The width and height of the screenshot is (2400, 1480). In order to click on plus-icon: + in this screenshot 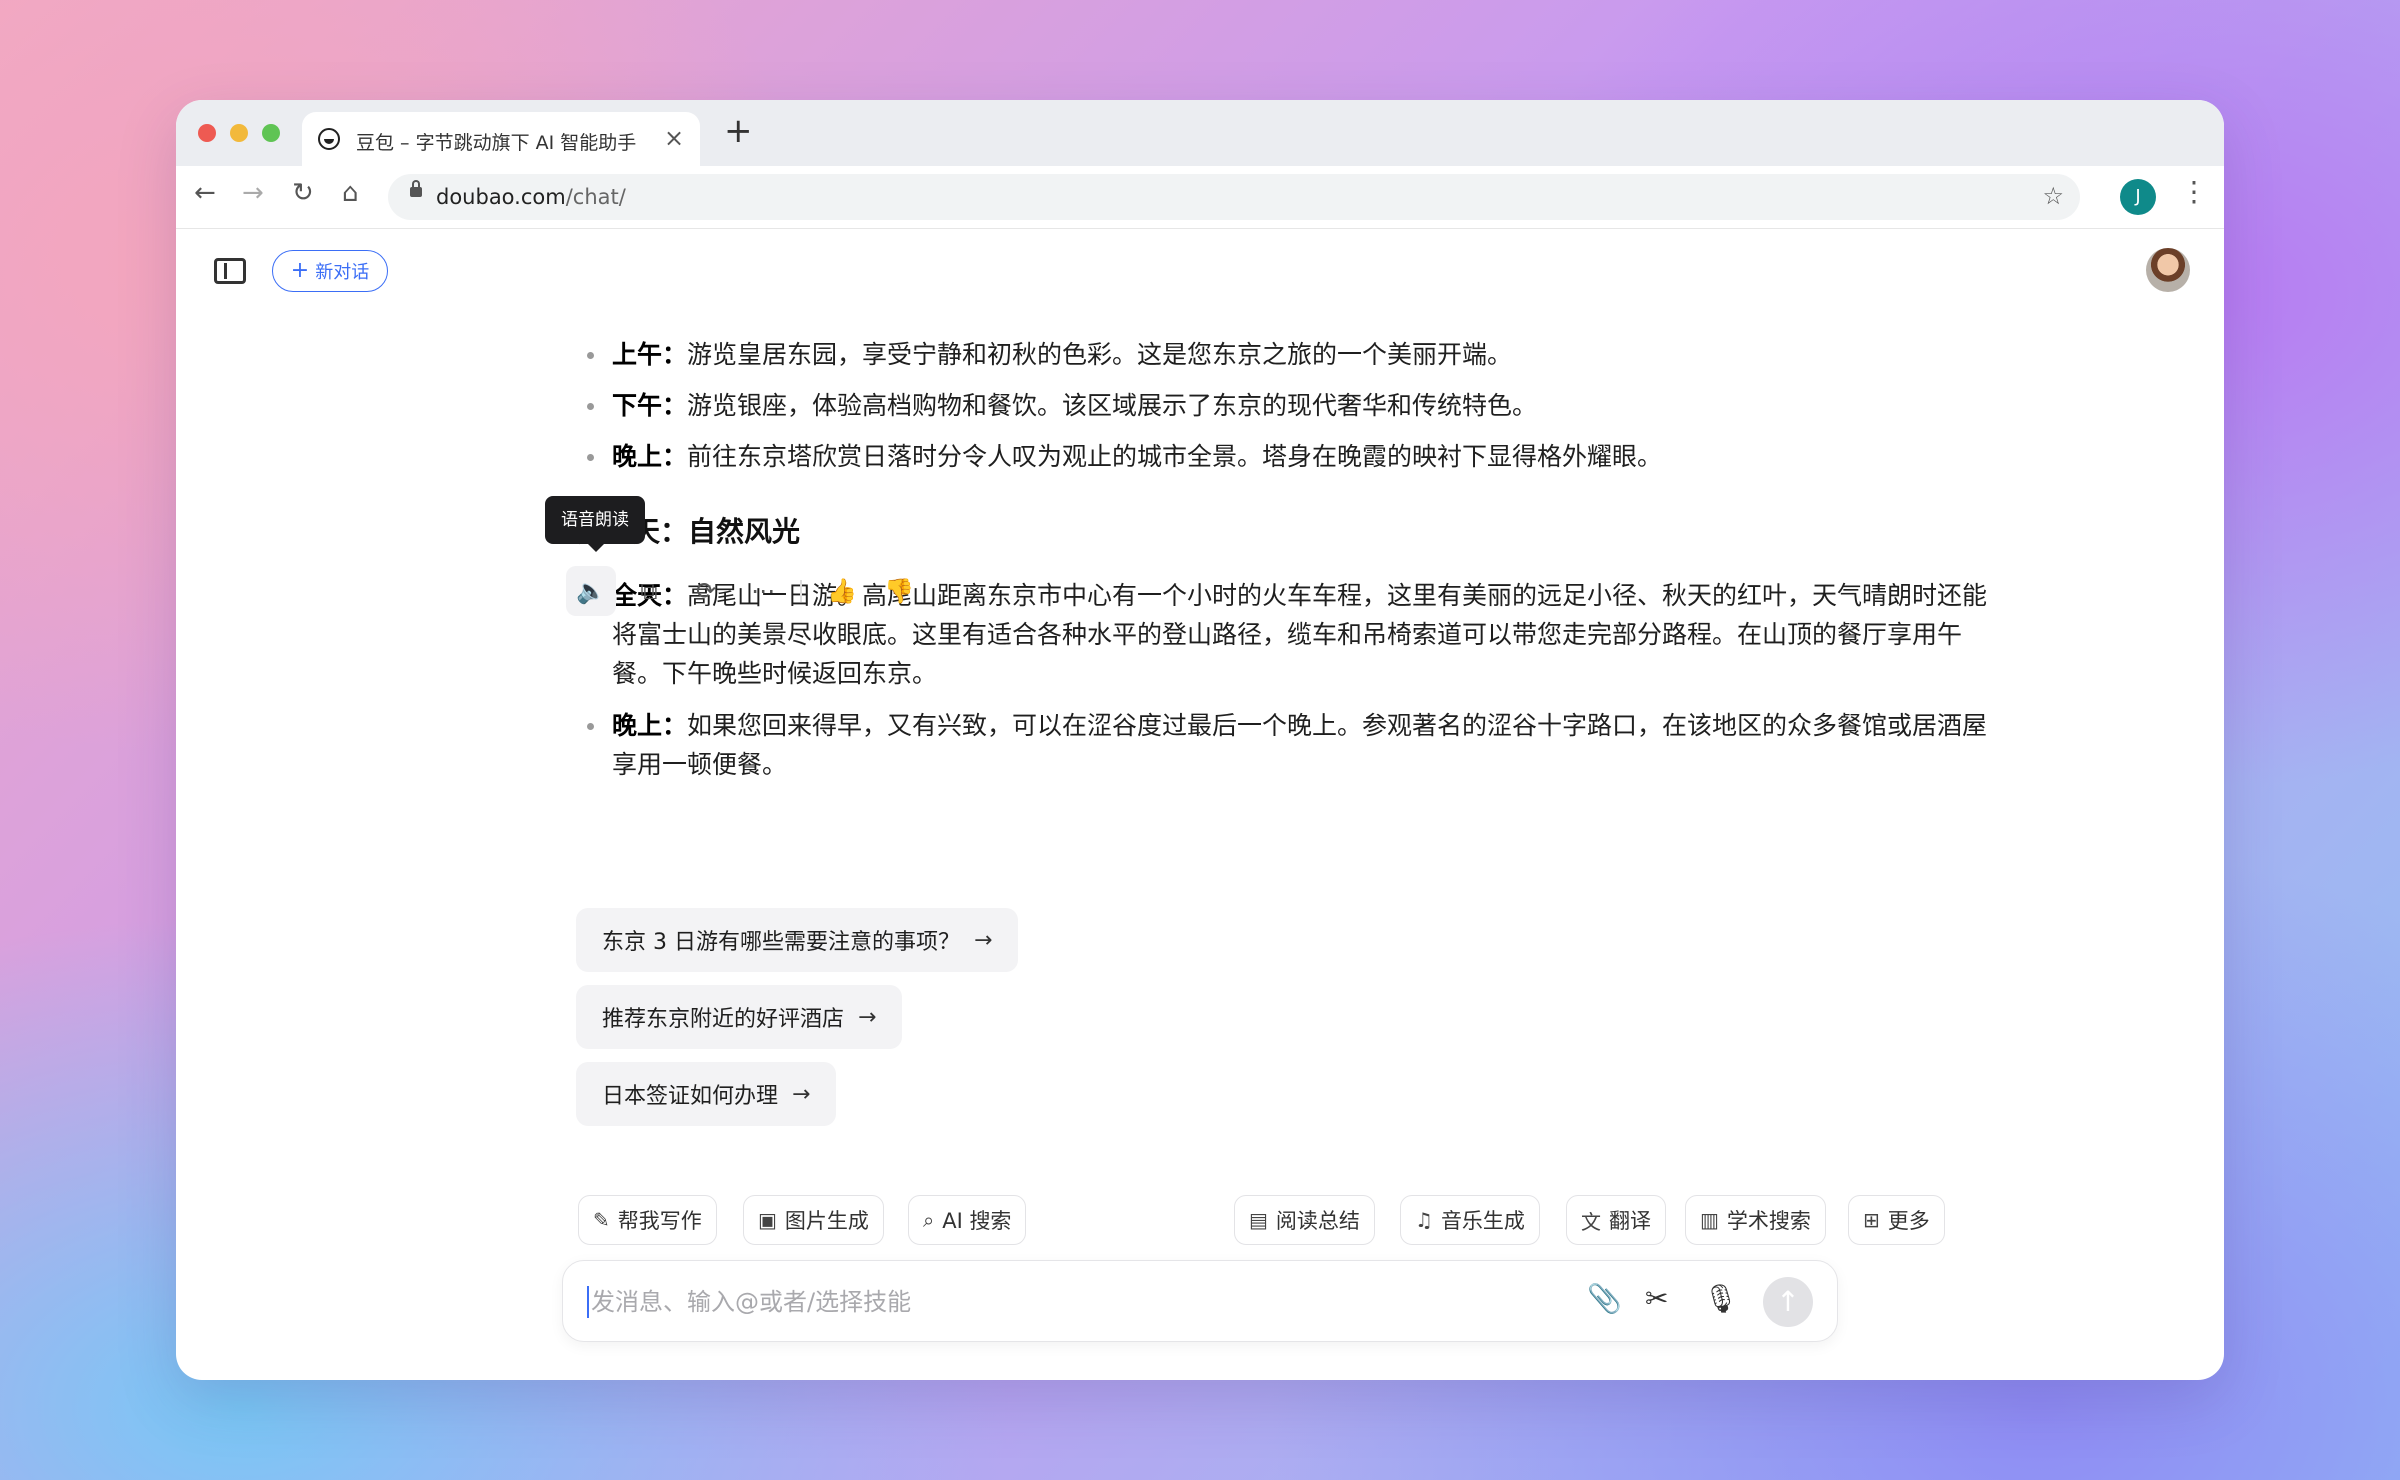, I will do `click(300, 270)`.